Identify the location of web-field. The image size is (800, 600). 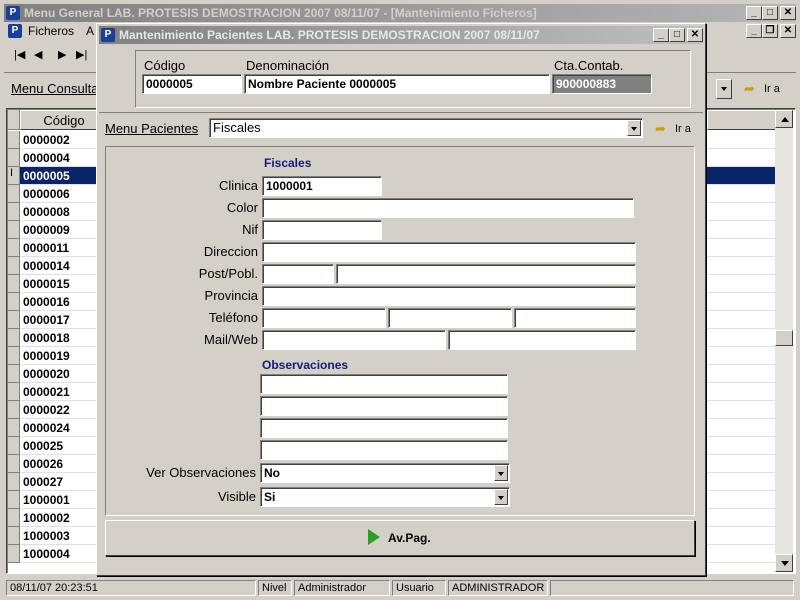
(542, 340).